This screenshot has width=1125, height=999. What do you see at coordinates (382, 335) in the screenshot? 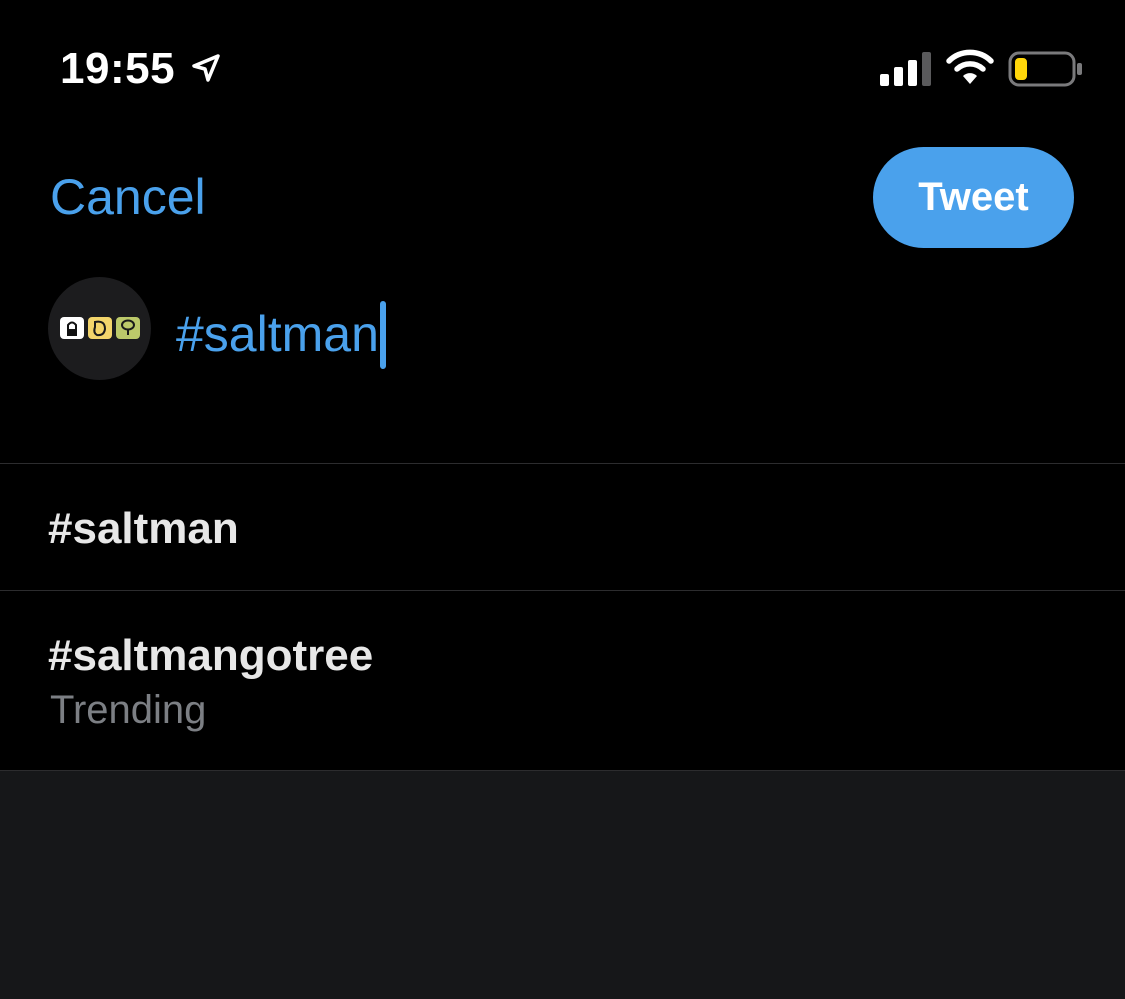
I see `text-caret` at bounding box center [382, 335].